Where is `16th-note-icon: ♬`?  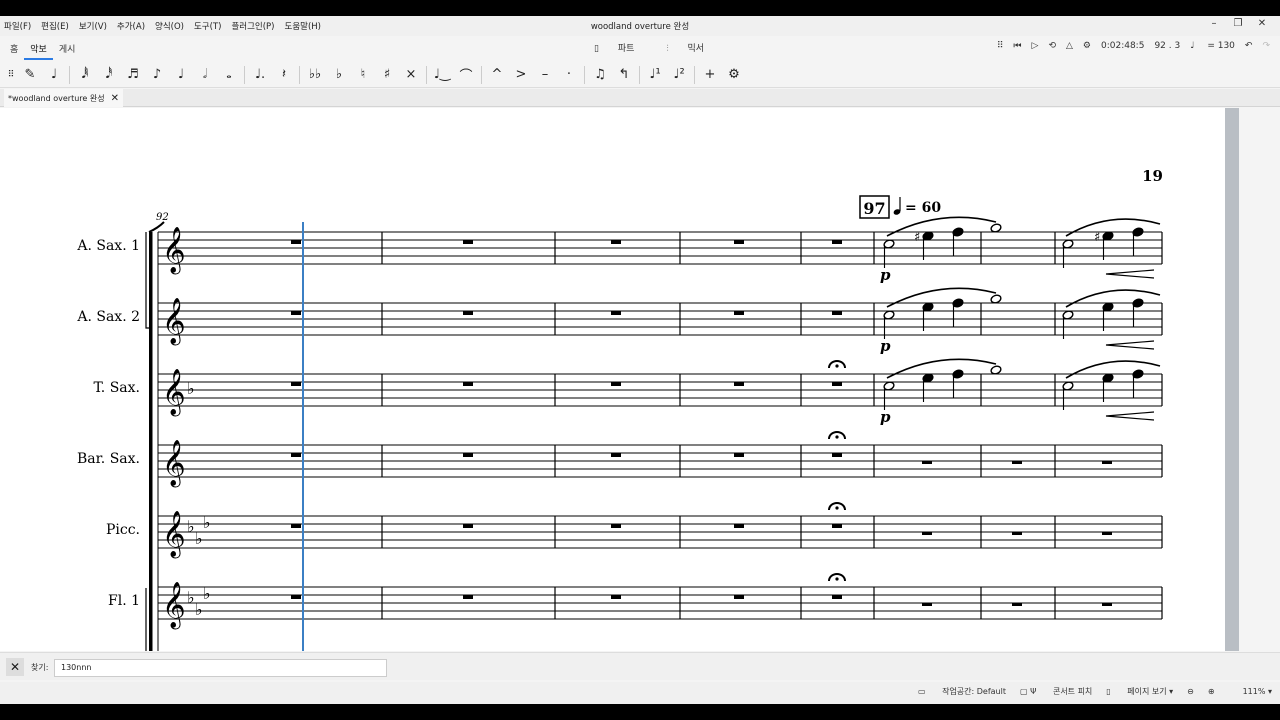 16th-note-icon: ♬ is located at coordinates (133, 74).